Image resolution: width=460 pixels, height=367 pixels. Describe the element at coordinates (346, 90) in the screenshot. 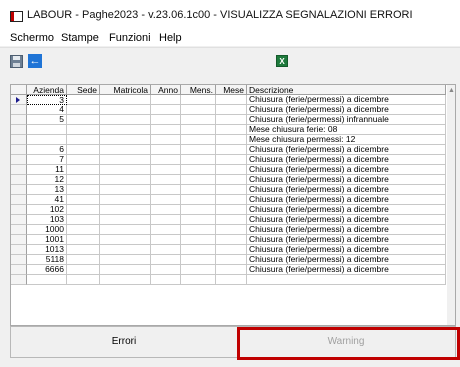

I see `column-header-descrizione: Descrizione` at that location.